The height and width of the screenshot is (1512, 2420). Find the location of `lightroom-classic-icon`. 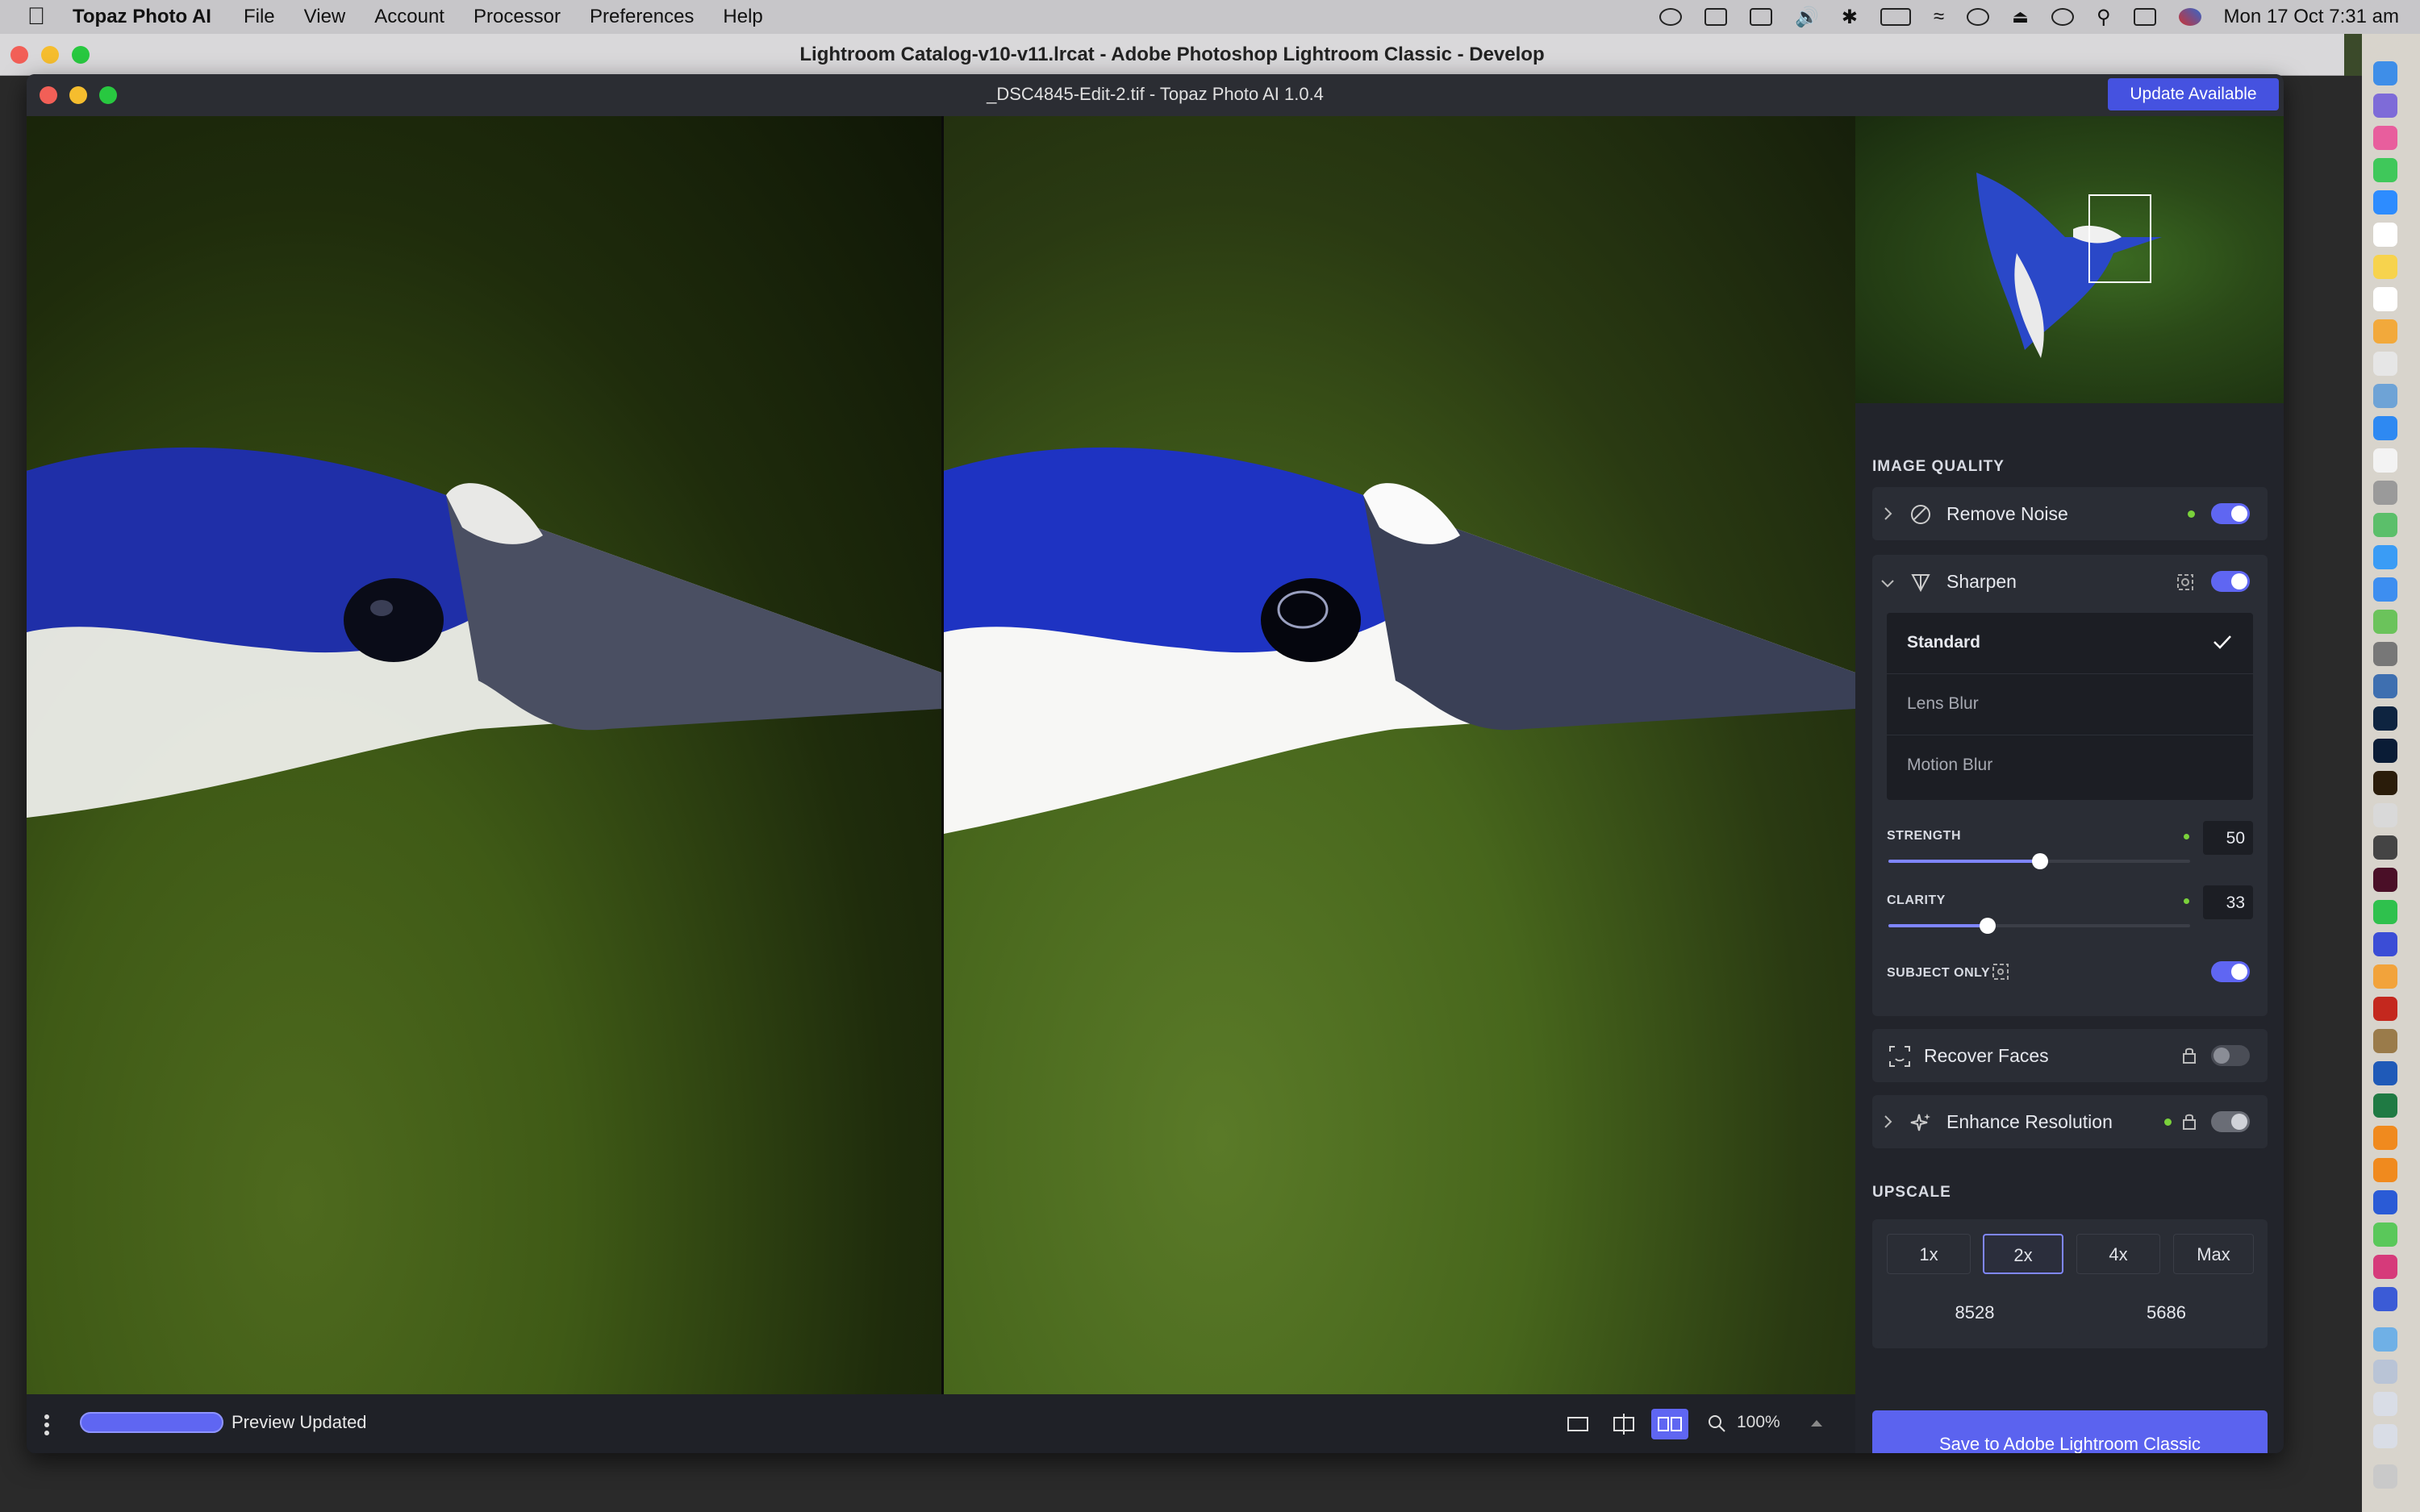

lightroom-classic-icon is located at coordinates (2385, 718).